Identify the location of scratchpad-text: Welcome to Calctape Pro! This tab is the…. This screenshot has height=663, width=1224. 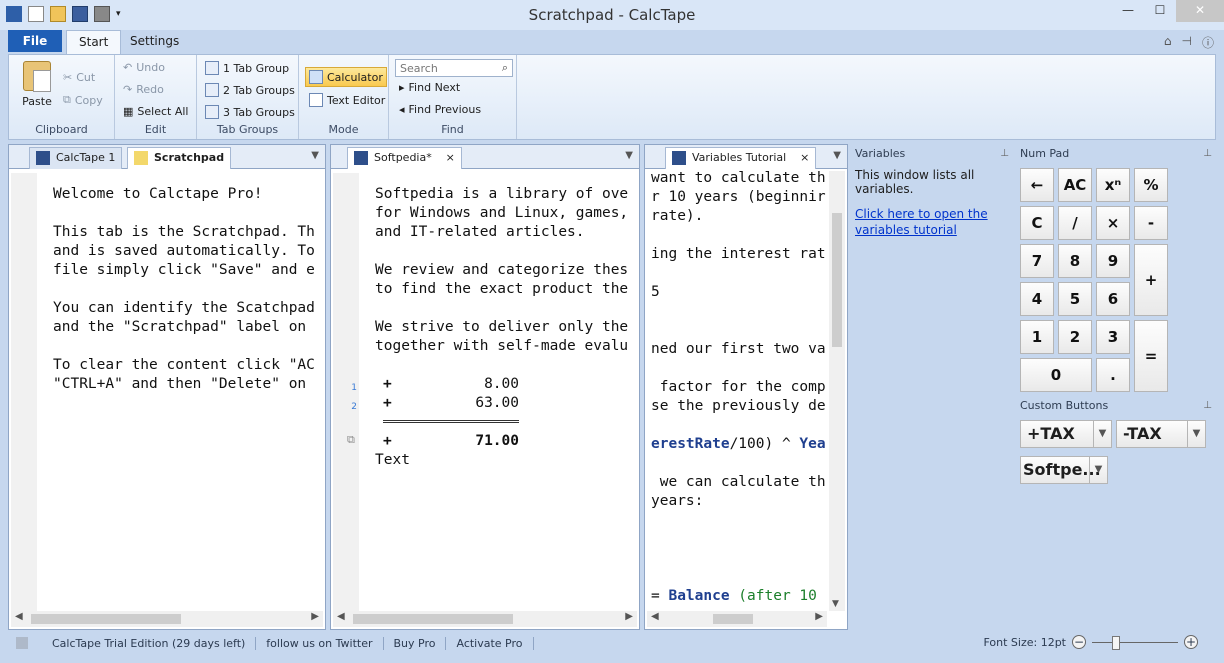
(186, 289).